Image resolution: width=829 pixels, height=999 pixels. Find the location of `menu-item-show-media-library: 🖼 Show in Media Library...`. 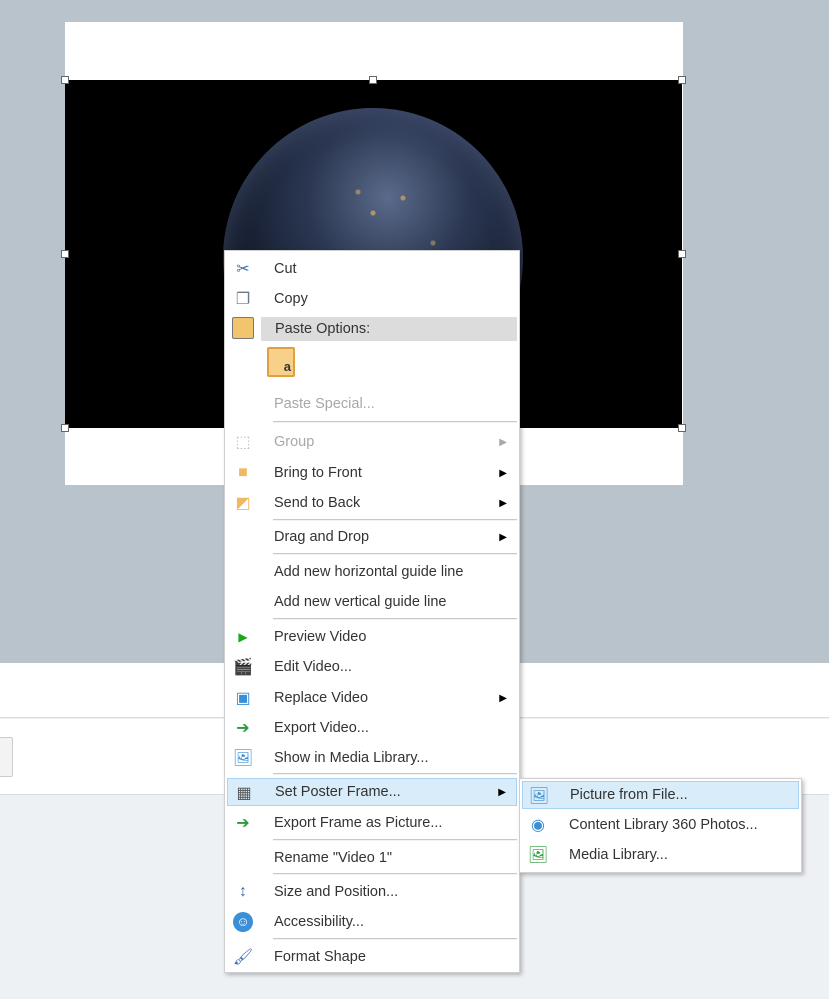

menu-item-show-media-library: 🖼 Show in Media Library... is located at coordinates (372, 758).